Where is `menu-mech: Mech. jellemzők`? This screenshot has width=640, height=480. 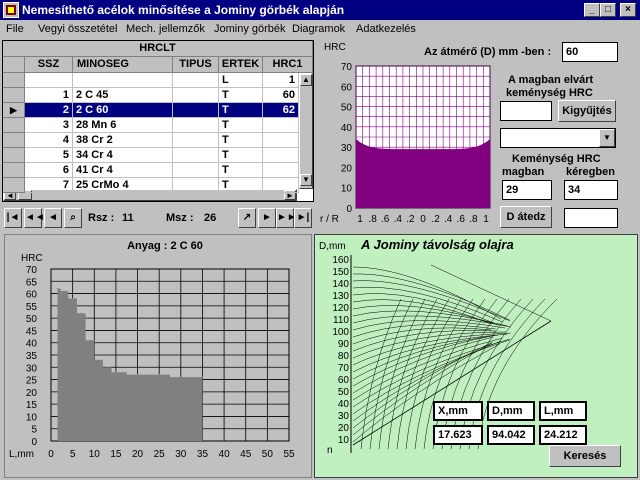
menu-mech: Mech. jellemzők is located at coordinates (165, 29).